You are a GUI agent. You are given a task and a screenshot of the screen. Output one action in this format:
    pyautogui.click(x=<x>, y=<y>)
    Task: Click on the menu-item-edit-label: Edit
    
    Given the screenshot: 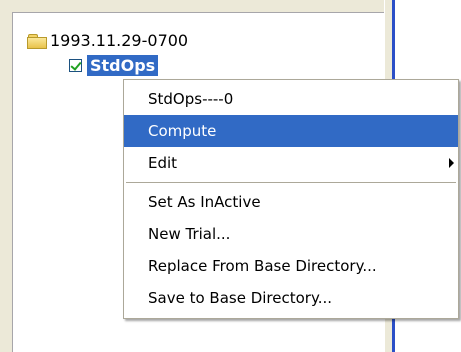 What is the action you would take?
    pyautogui.click(x=163, y=163)
    